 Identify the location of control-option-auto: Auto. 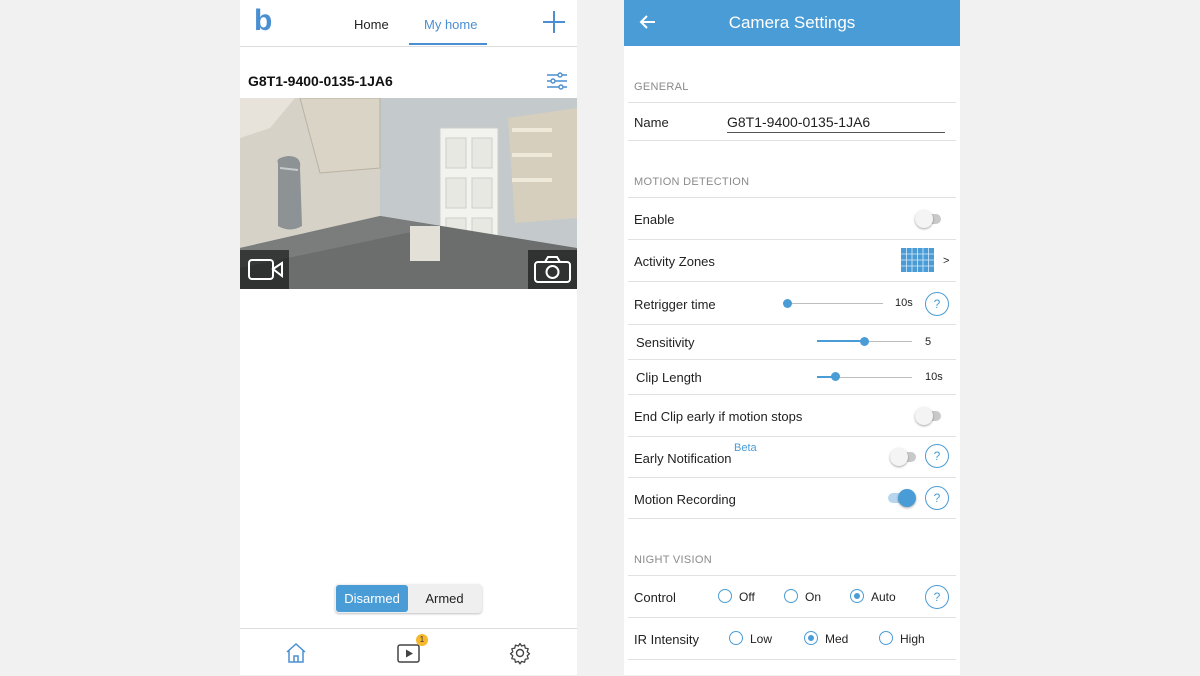
(883, 597).